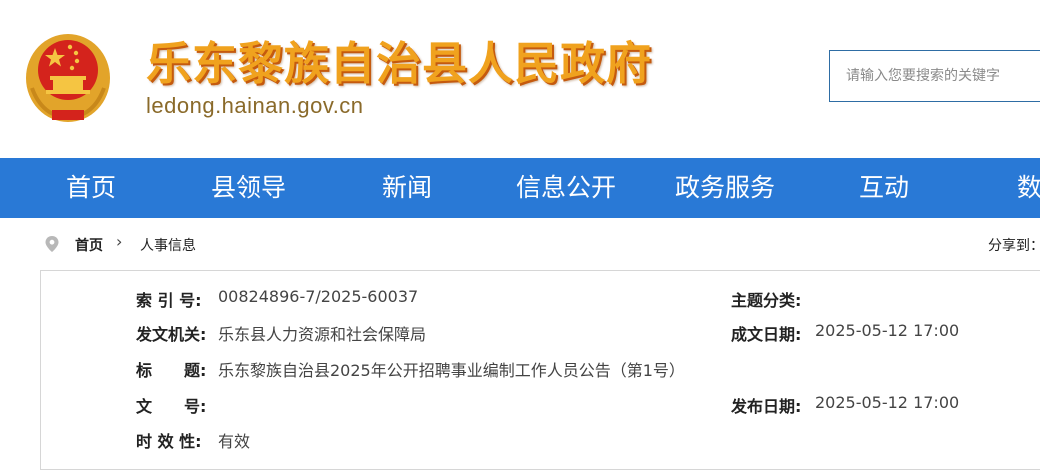  I want to click on written-date-label: 成文日期:, so click(766, 334).